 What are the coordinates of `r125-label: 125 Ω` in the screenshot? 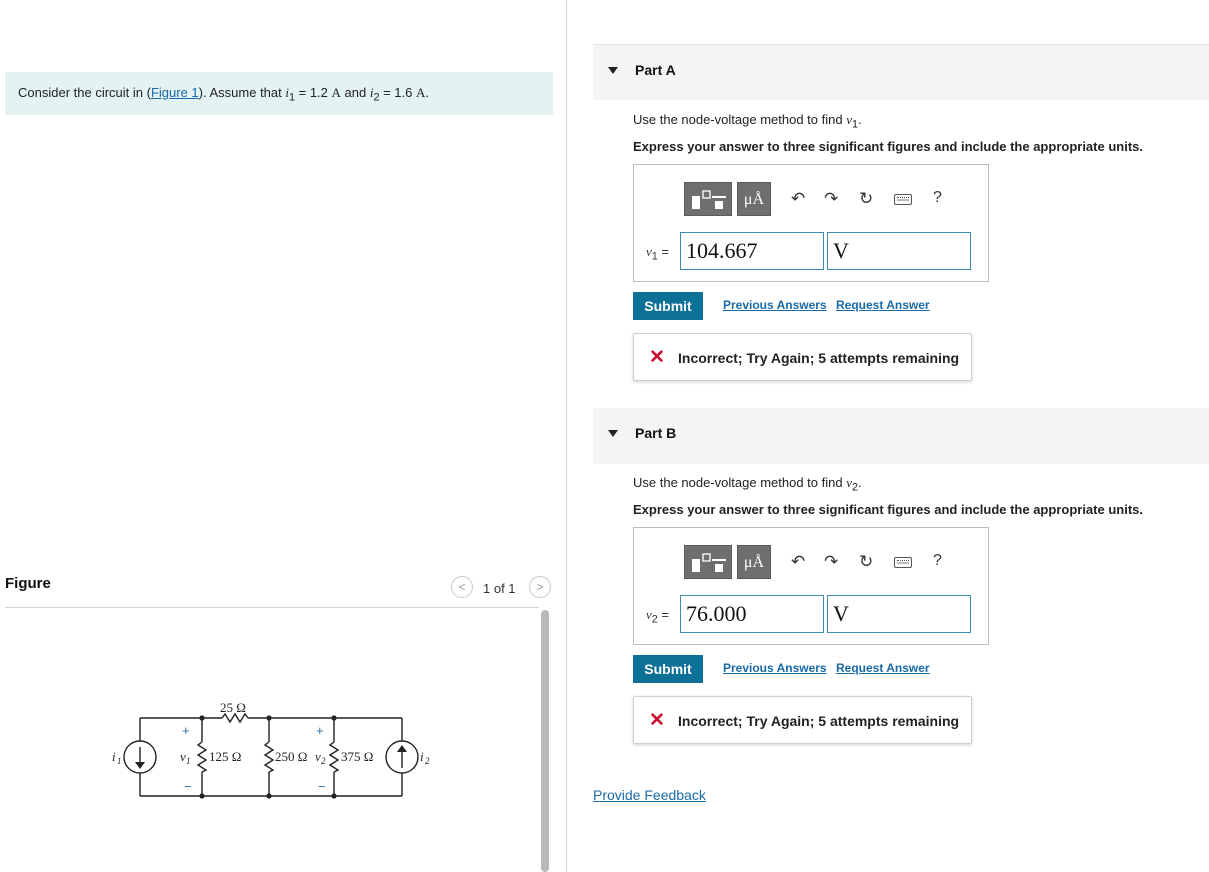 It's located at (225, 756).